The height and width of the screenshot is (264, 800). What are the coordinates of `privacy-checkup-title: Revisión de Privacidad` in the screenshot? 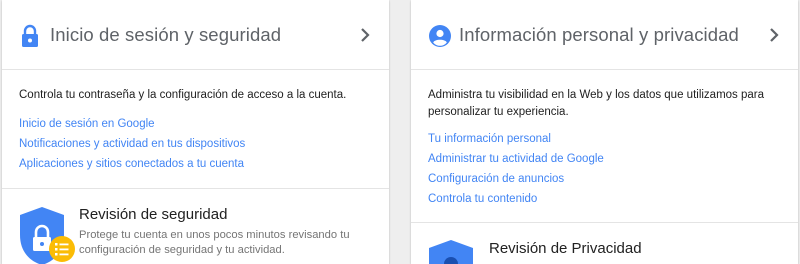 It's located at (565, 248).